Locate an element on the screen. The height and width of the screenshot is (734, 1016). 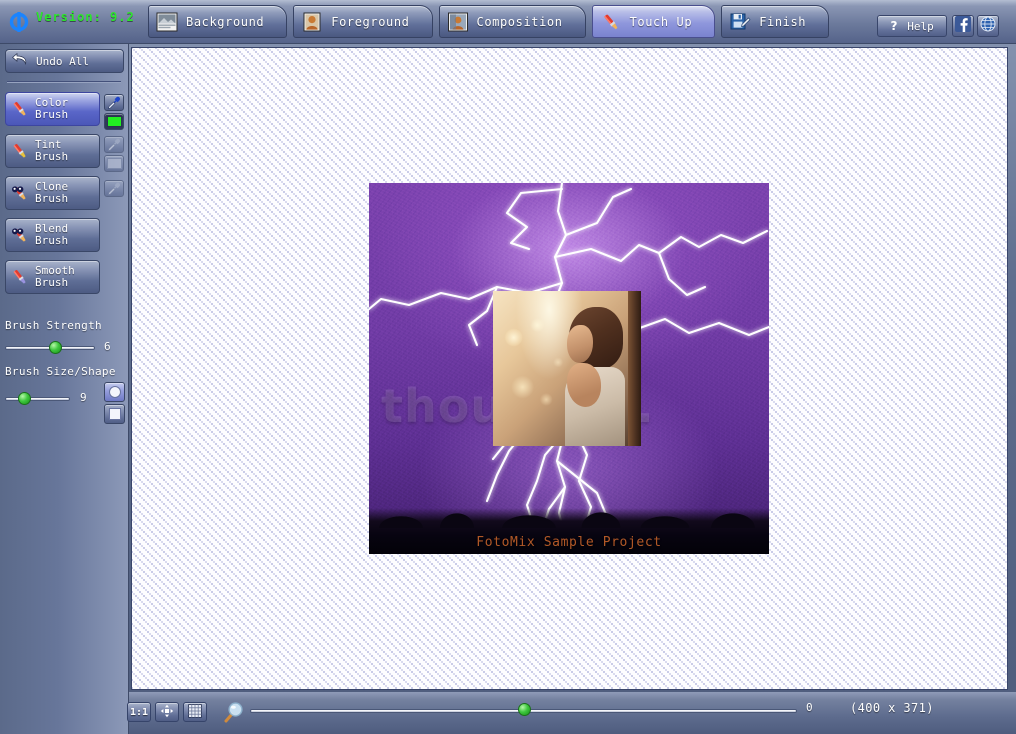
child-figure is located at coordinates (594, 371).